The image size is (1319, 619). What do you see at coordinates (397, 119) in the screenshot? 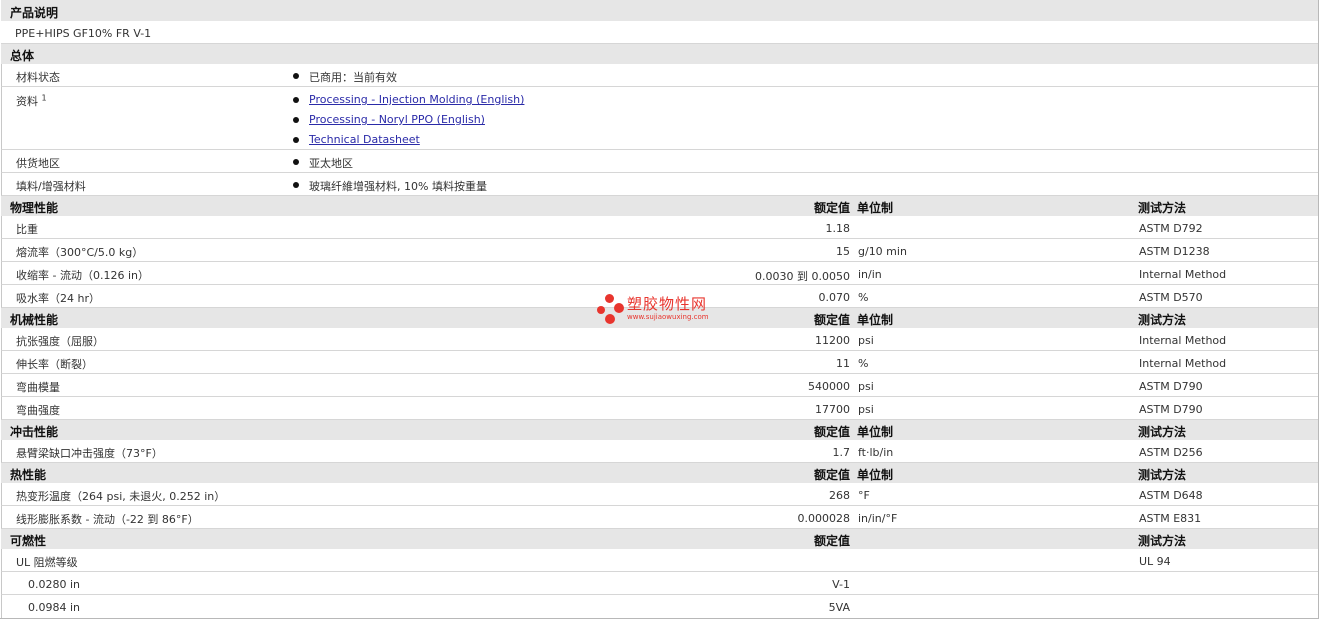
I see `doc-link-noryl-ppo: Processing - Noryl PPO (English)` at bounding box center [397, 119].